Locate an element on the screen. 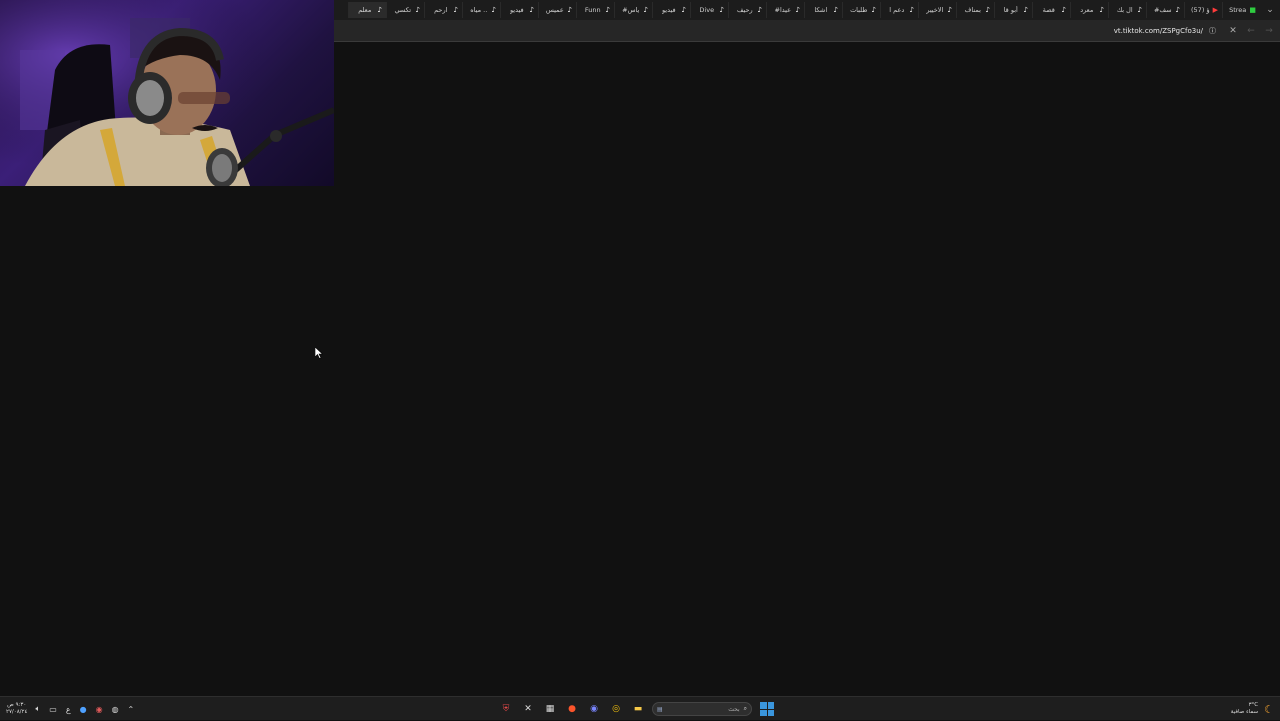 This screenshot has height=721, width=1280. browser-tab: ♪ دعم ا is located at coordinates (899, 10).